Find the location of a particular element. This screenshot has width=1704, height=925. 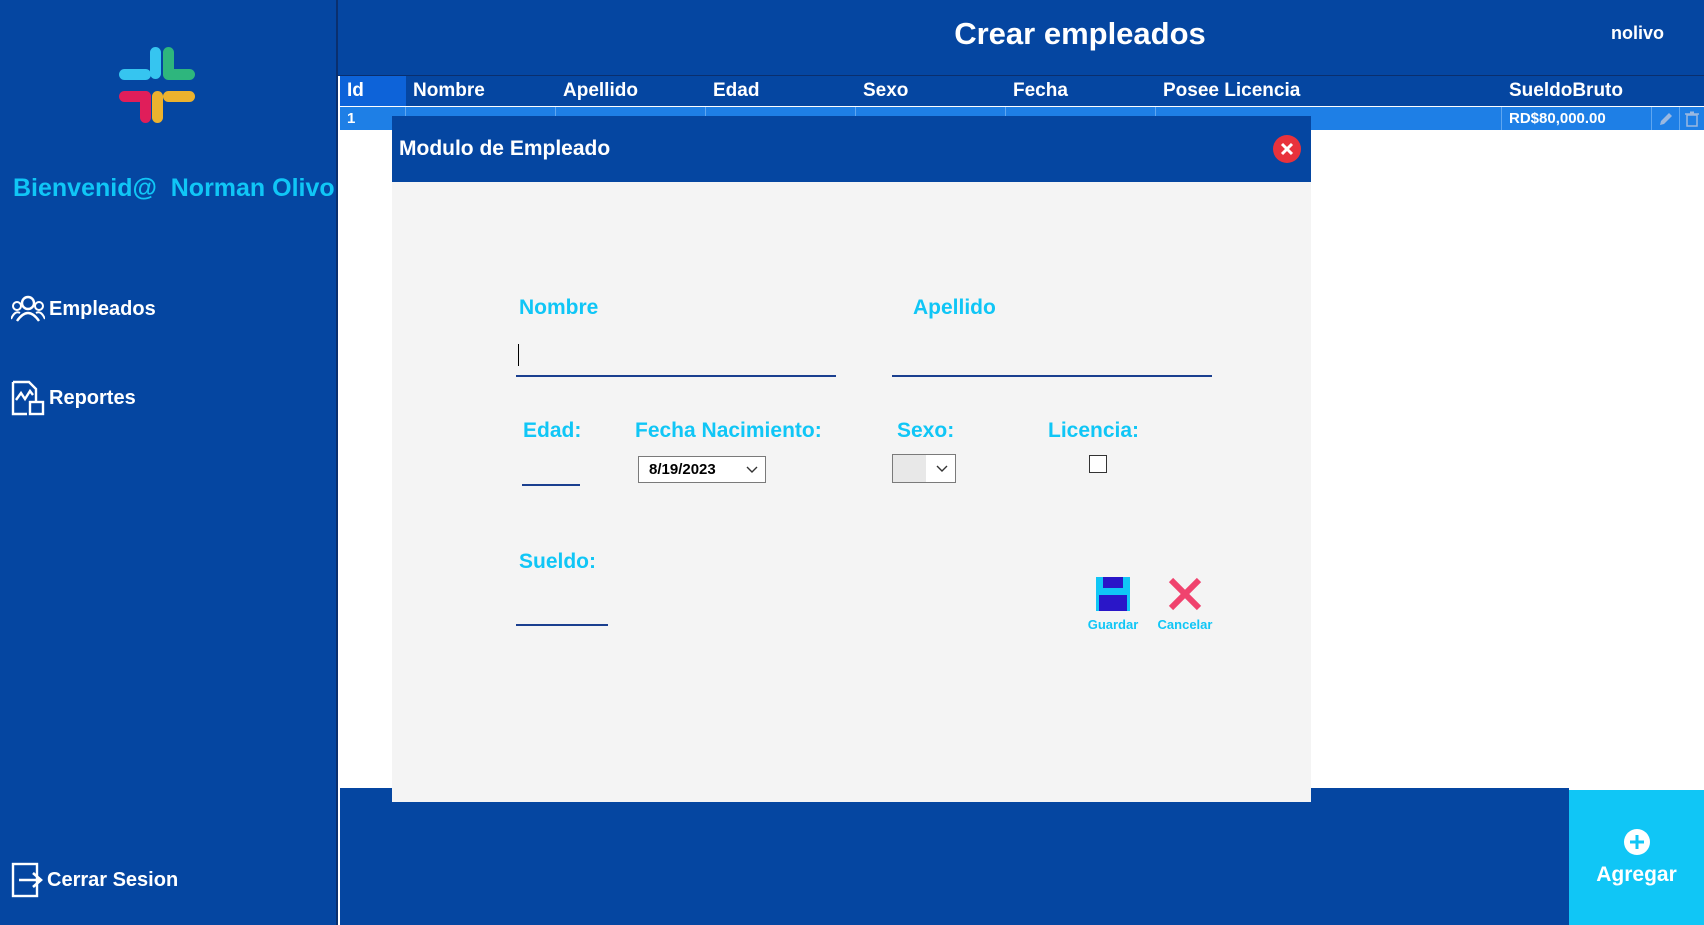

page-title: Crear empleados is located at coordinates (1080, 33).